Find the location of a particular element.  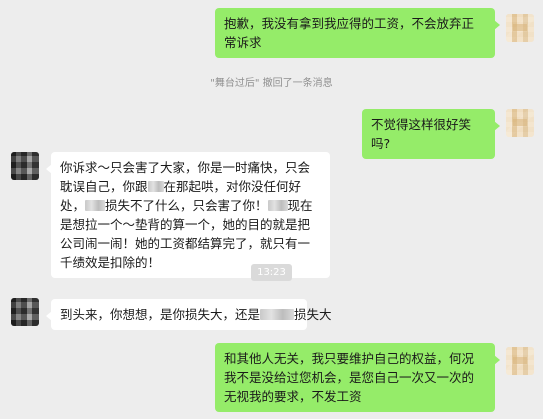

recall-notice: "舞台过后" 撤回了一条消息 is located at coordinates (271, 81).